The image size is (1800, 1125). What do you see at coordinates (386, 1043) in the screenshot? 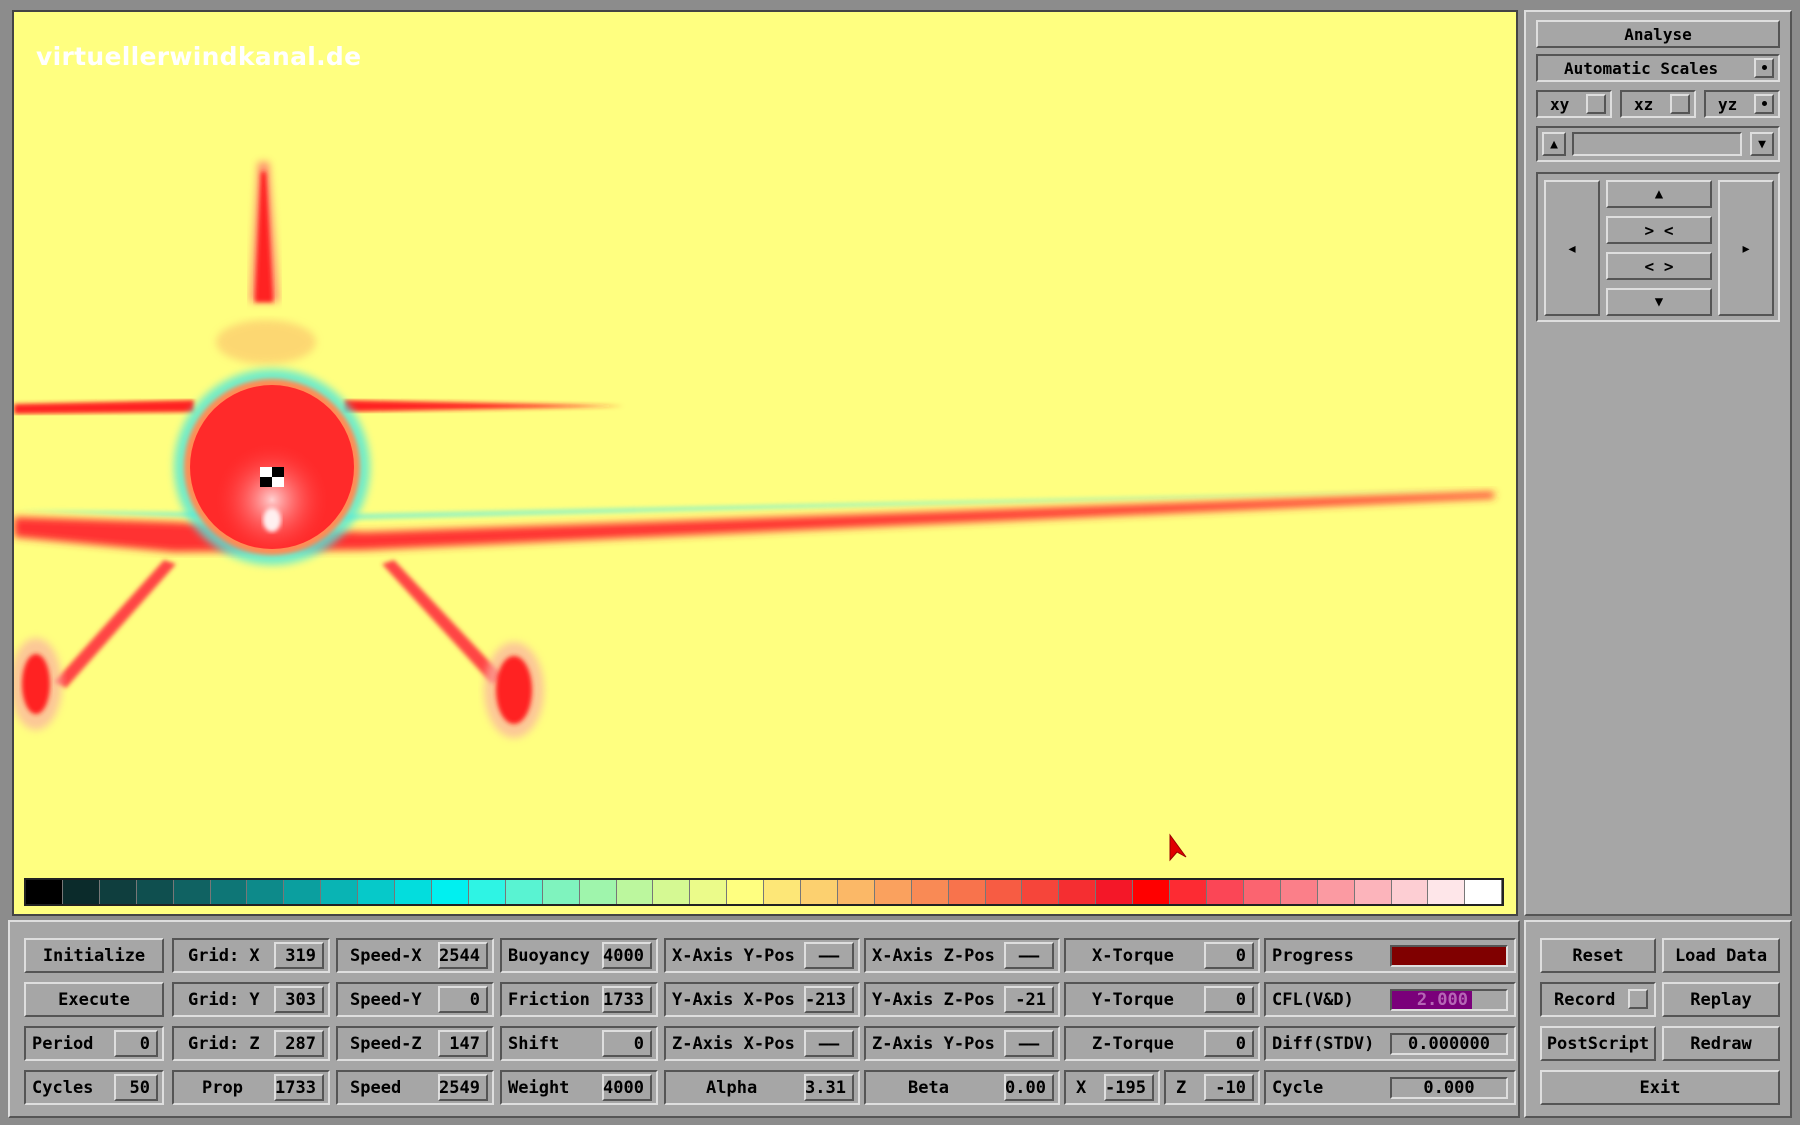
I see `speed-z-label: Speed-Z` at bounding box center [386, 1043].